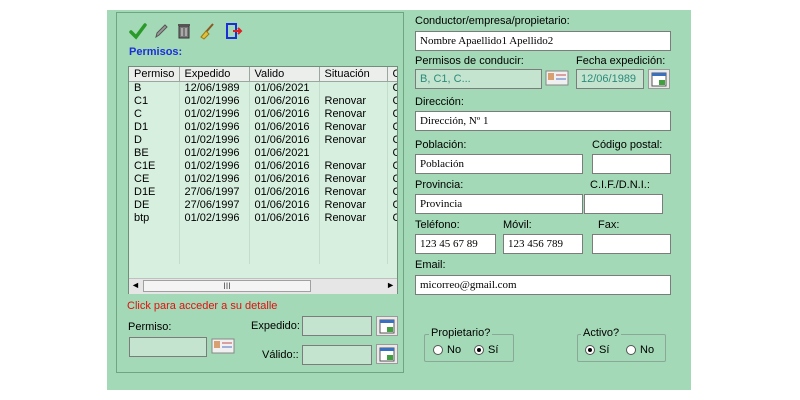 The height and width of the screenshot is (400, 800). Describe the element at coordinates (184, 31) in the screenshot. I see `trash-icon` at that location.